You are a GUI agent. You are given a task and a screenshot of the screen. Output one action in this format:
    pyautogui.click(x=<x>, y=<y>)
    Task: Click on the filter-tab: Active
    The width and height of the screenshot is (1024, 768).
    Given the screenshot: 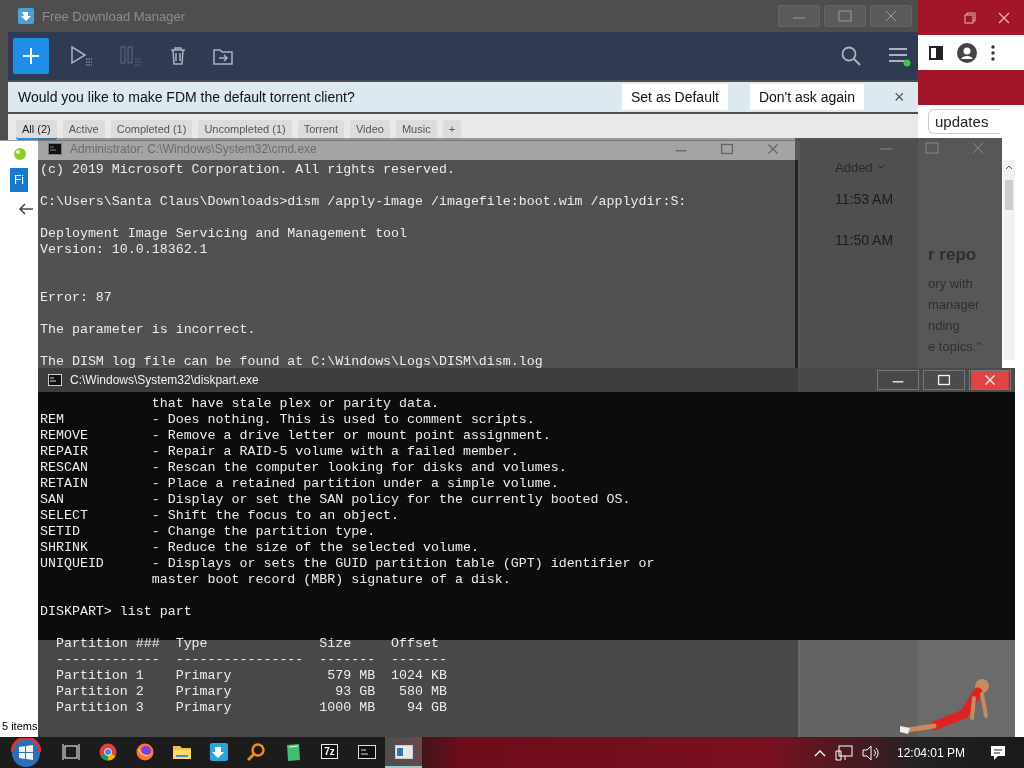 What is the action you would take?
    pyautogui.click(x=83, y=130)
    